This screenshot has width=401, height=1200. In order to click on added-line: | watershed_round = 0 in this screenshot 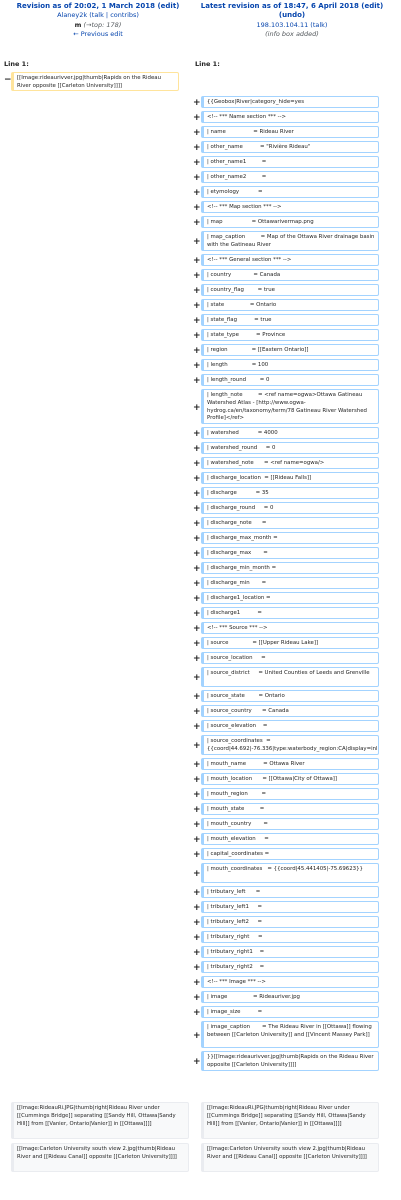, I will do `click(290, 448)`.